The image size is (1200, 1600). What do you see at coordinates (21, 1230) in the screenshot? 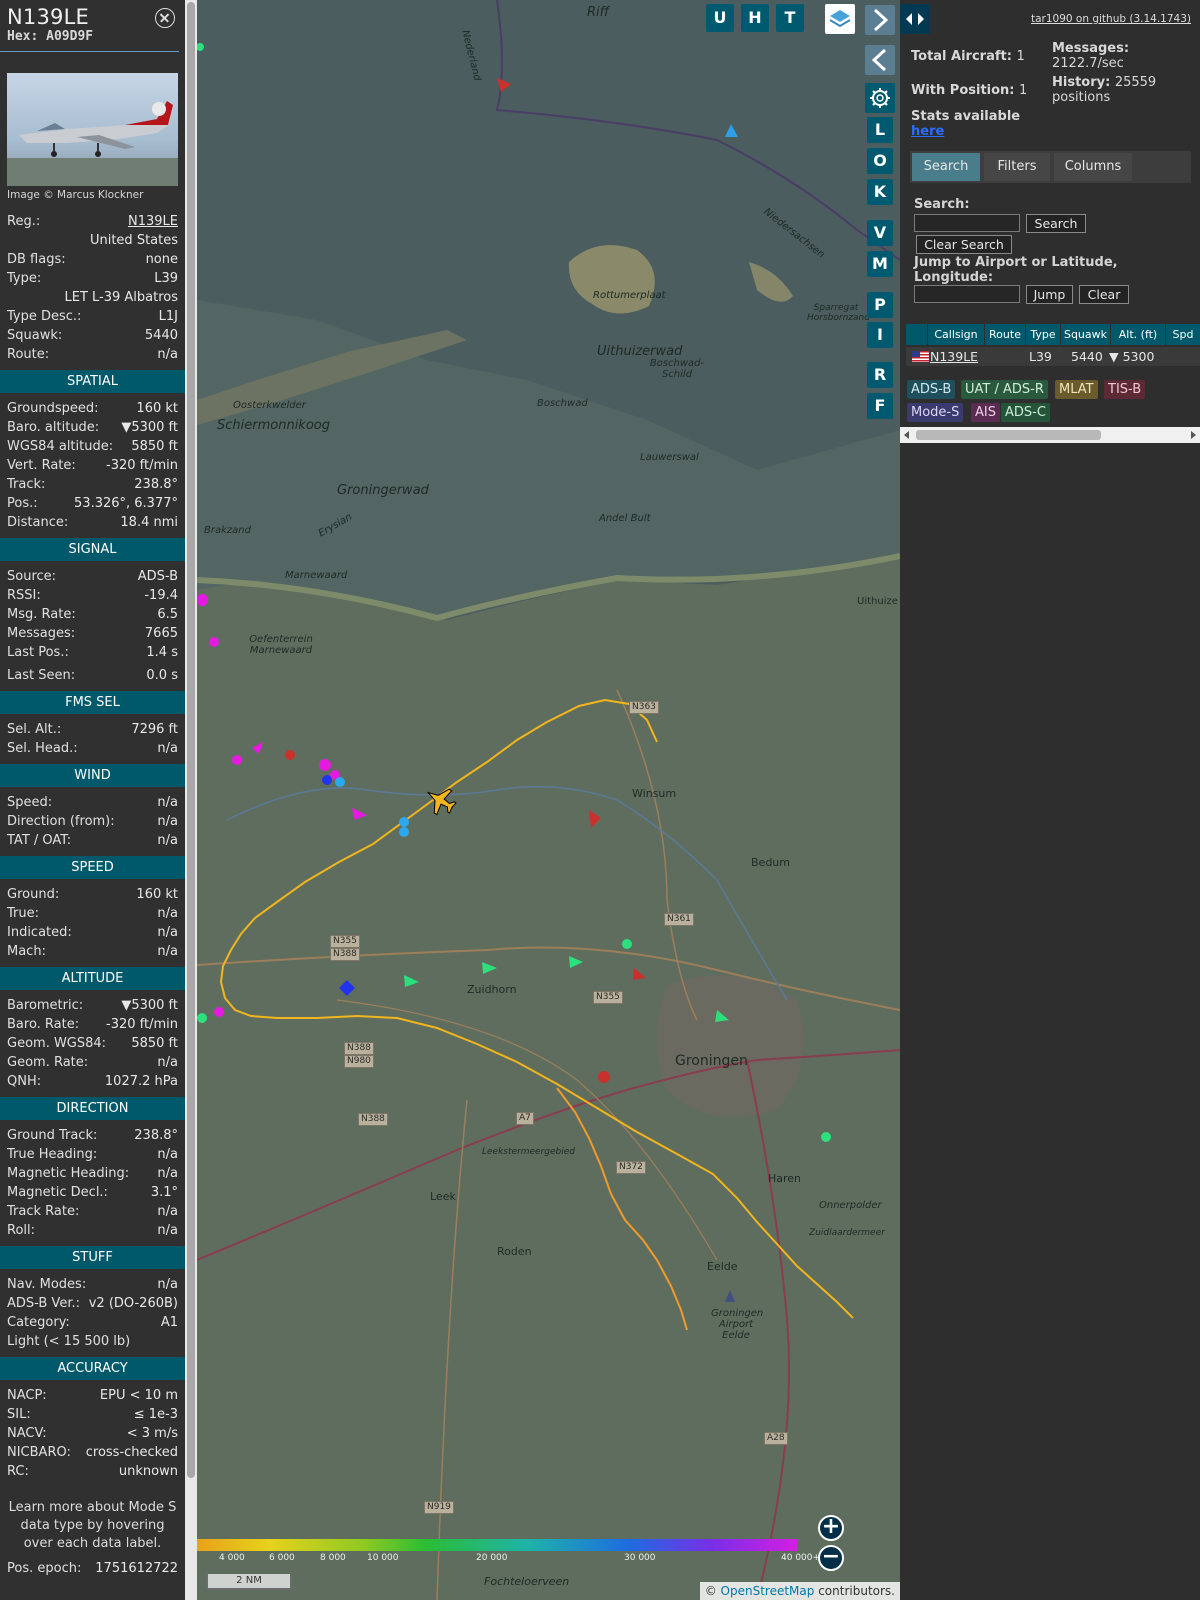
I see `detail-label: Roll:` at bounding box center [21, 1230].